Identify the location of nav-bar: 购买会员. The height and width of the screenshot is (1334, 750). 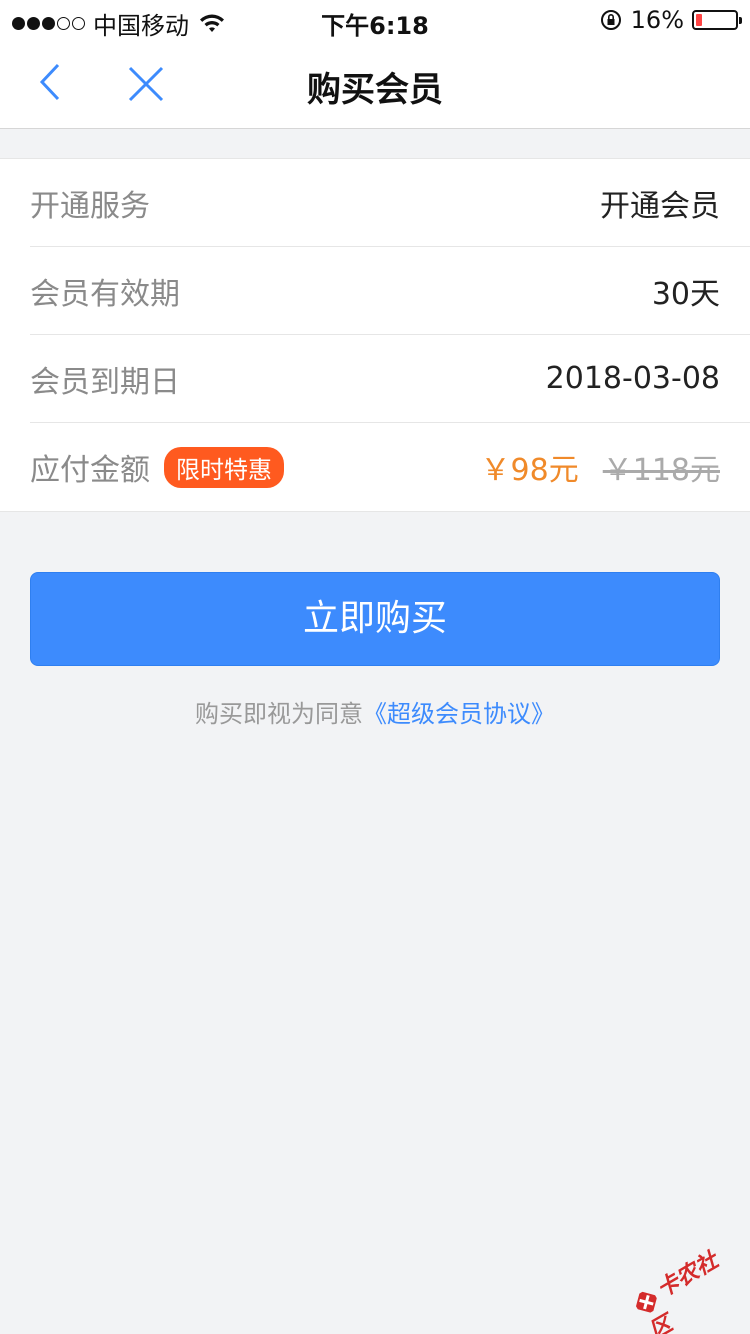
(375, 84).